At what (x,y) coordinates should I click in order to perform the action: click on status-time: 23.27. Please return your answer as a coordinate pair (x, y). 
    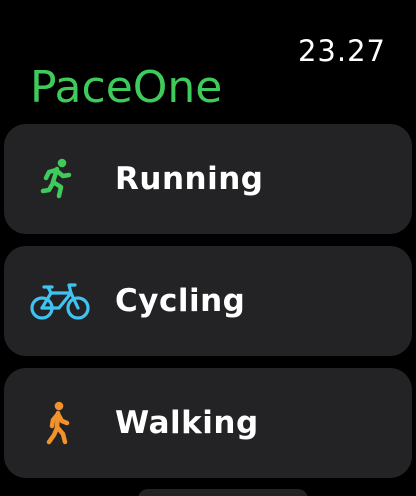
    Looking at the image, I should click on (341, 51).